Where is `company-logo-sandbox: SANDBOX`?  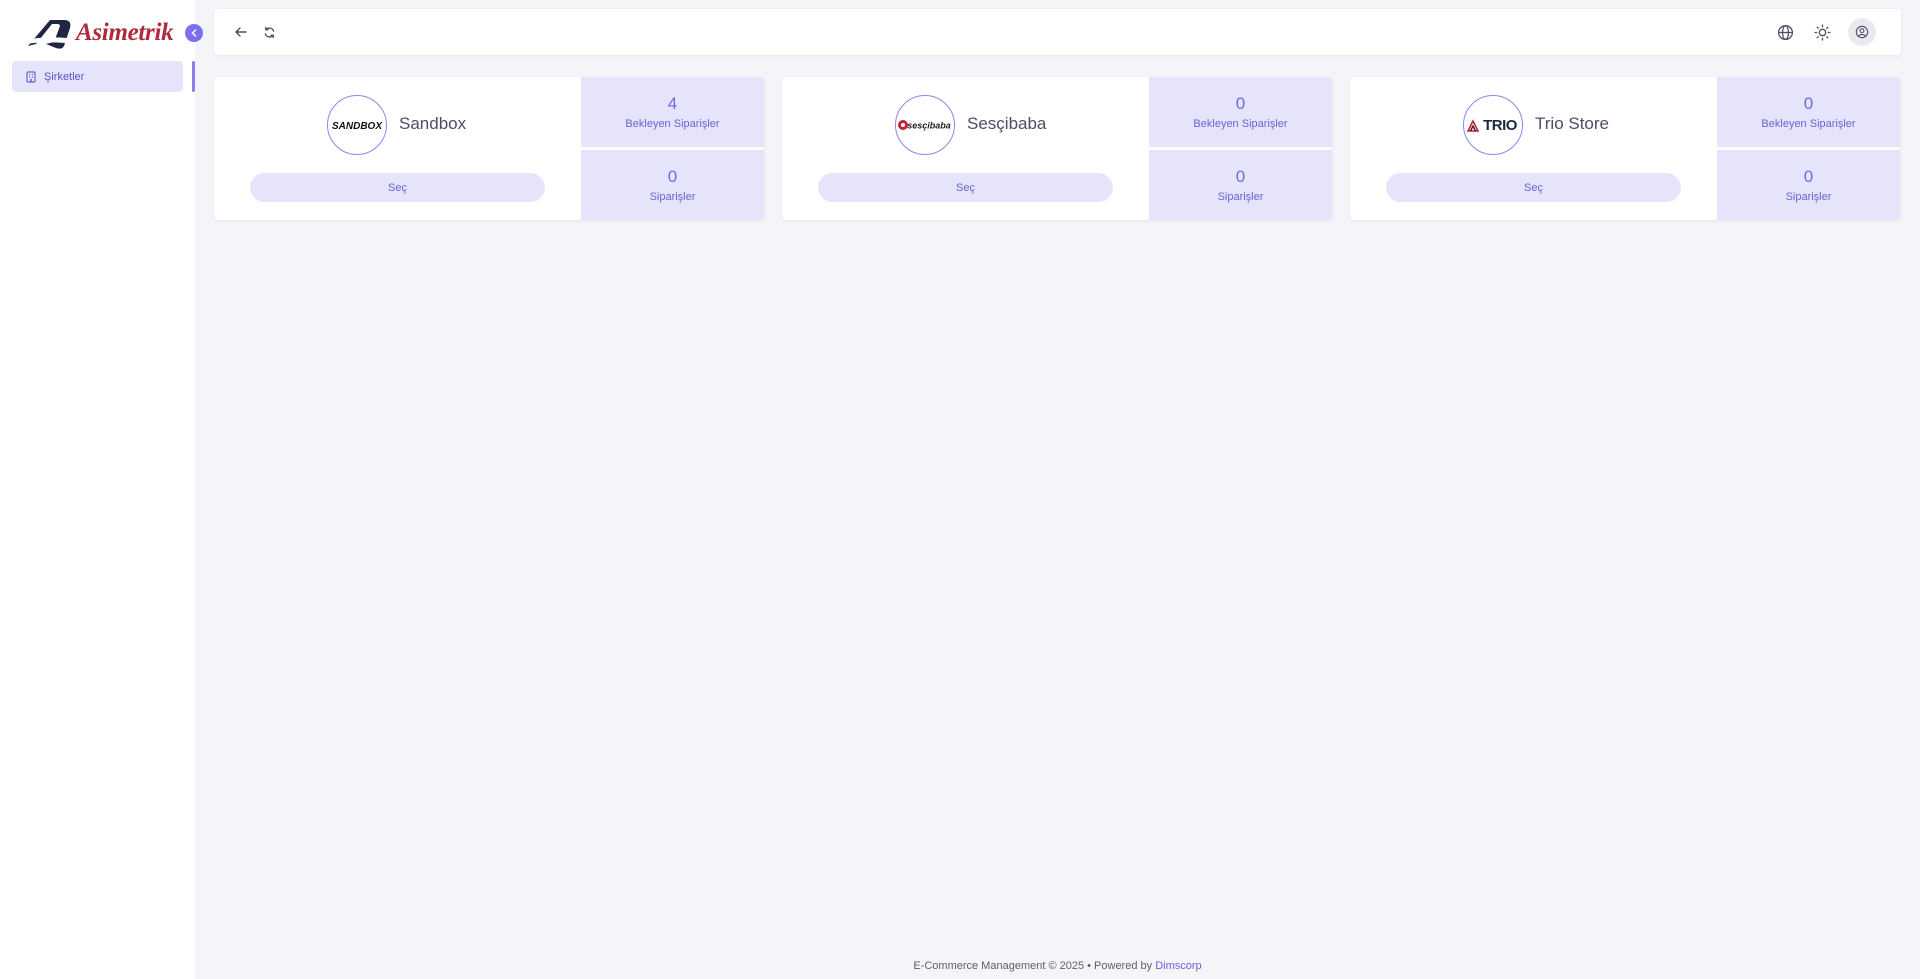 company-logo-sandbox: SANDBOX is located at coordinates (357, 125).